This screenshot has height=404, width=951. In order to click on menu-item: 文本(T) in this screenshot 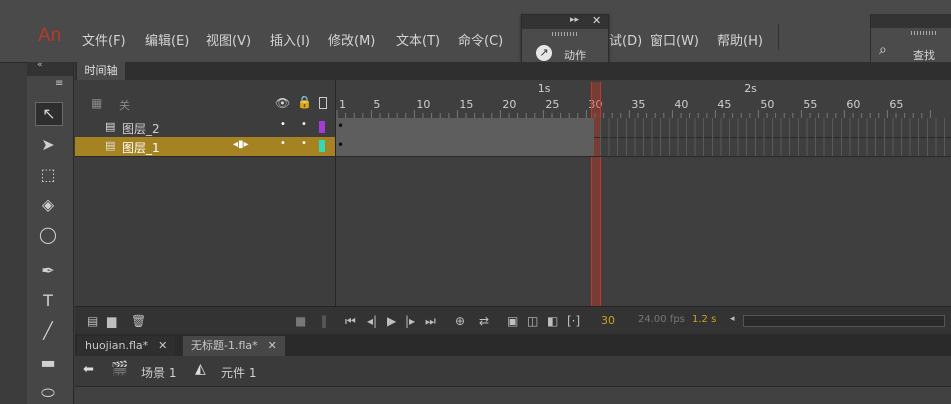, I will do `click(418, 39)`.